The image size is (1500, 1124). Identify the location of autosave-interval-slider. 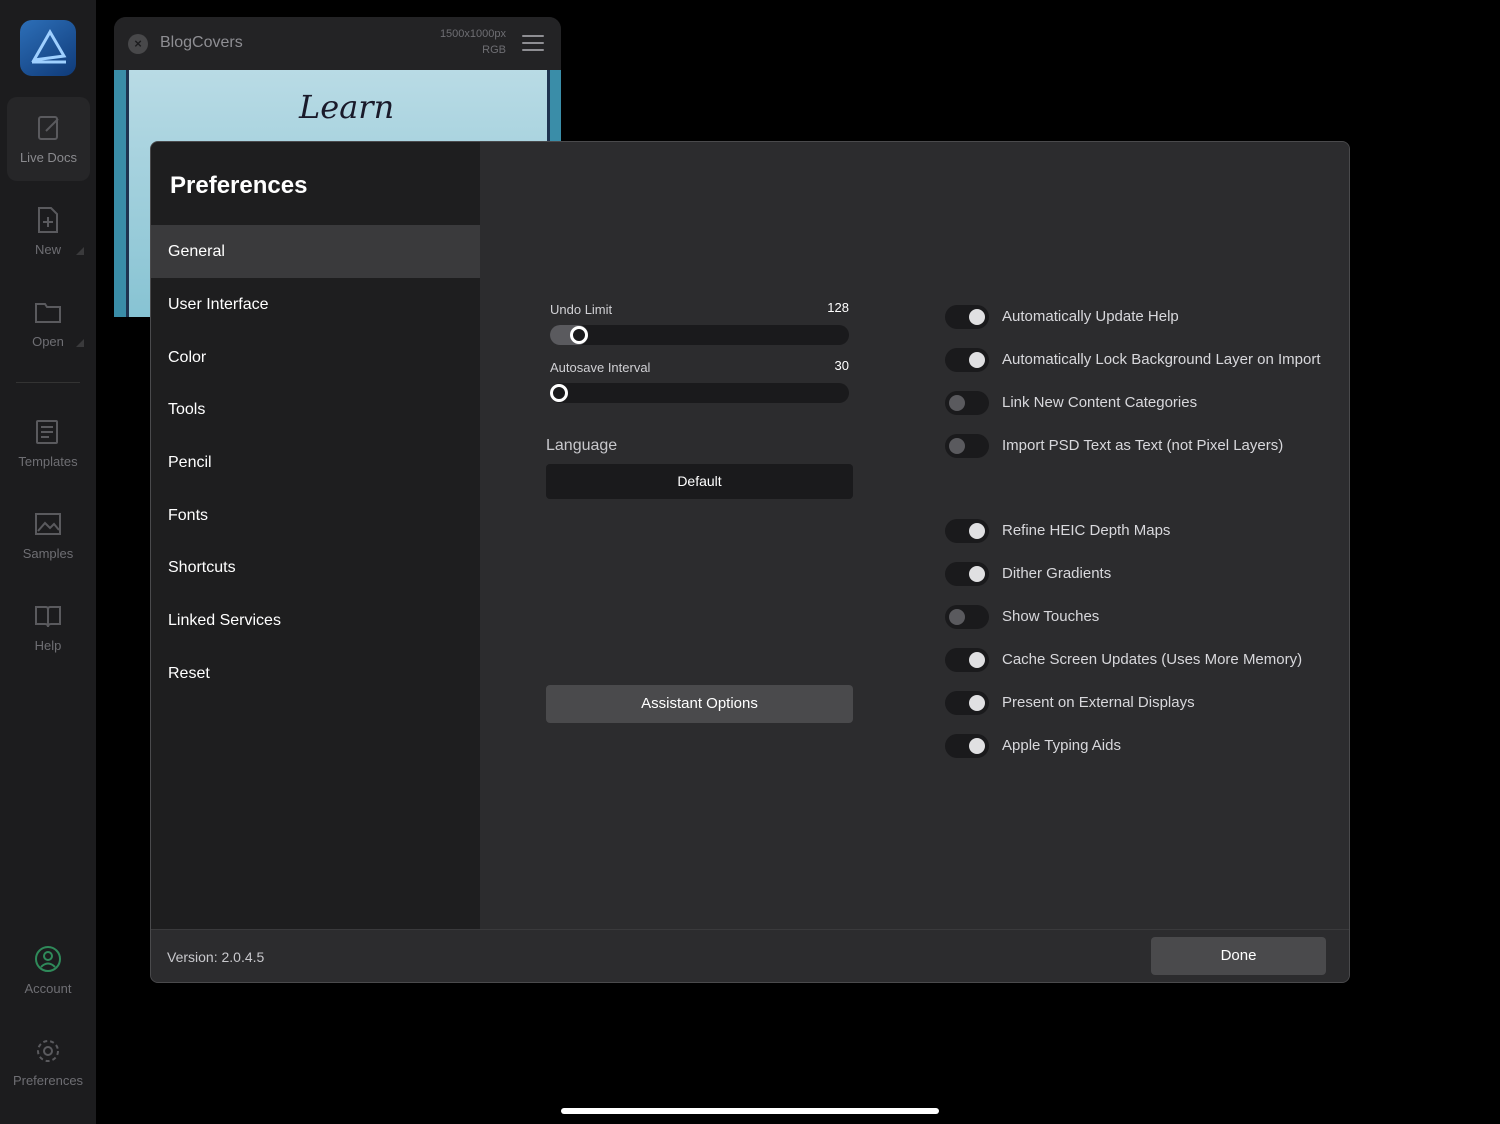
(699, 393).